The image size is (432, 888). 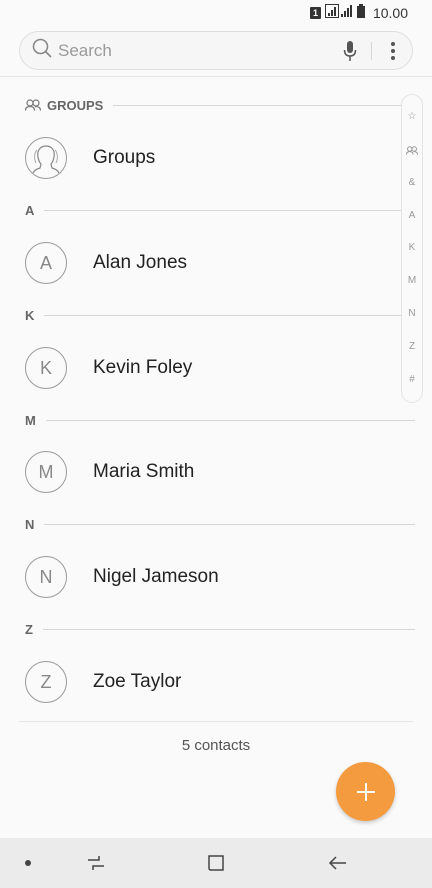 I want to click on index-item-groups, so click(x=412, y=150).